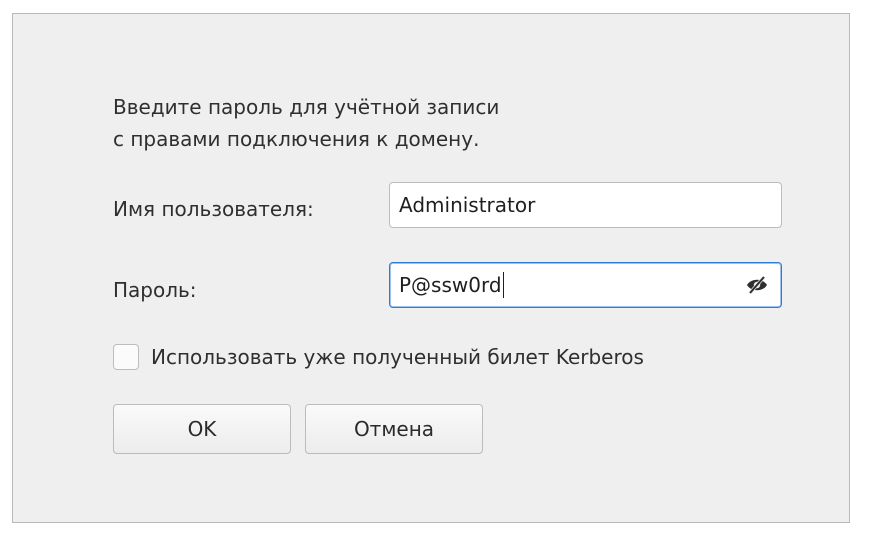  I want to click on prompt-line-1: Введите пароль для учётной записи, so click(306, 107).